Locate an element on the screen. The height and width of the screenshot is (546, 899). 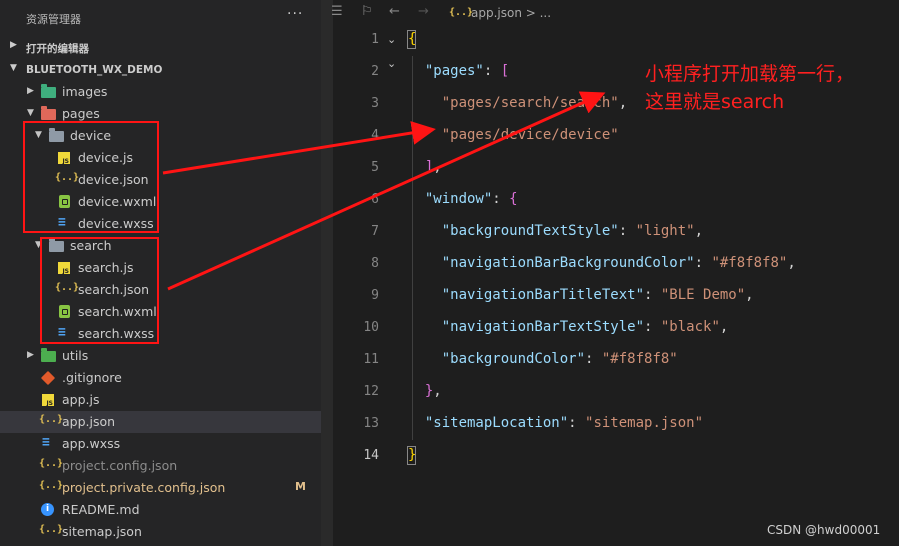
line-number: 11 is located at coordinates (371, 359).